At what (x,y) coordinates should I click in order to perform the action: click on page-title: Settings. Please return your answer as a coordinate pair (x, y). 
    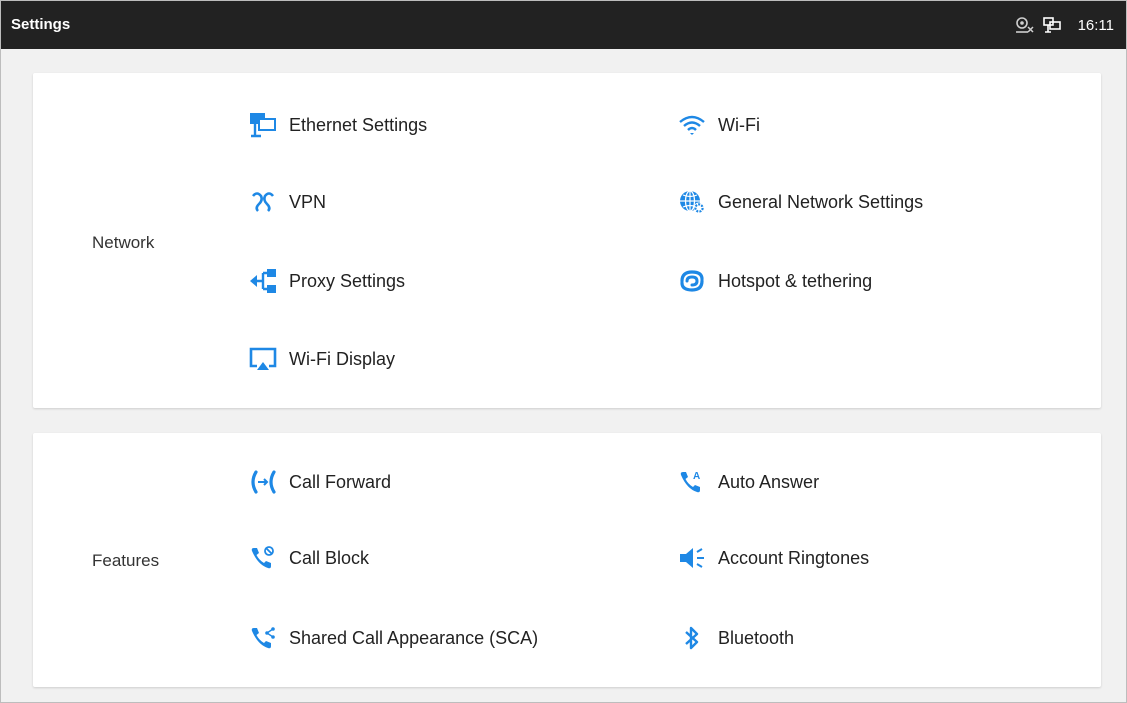
    Looking at the image, I should click on (41, 24).